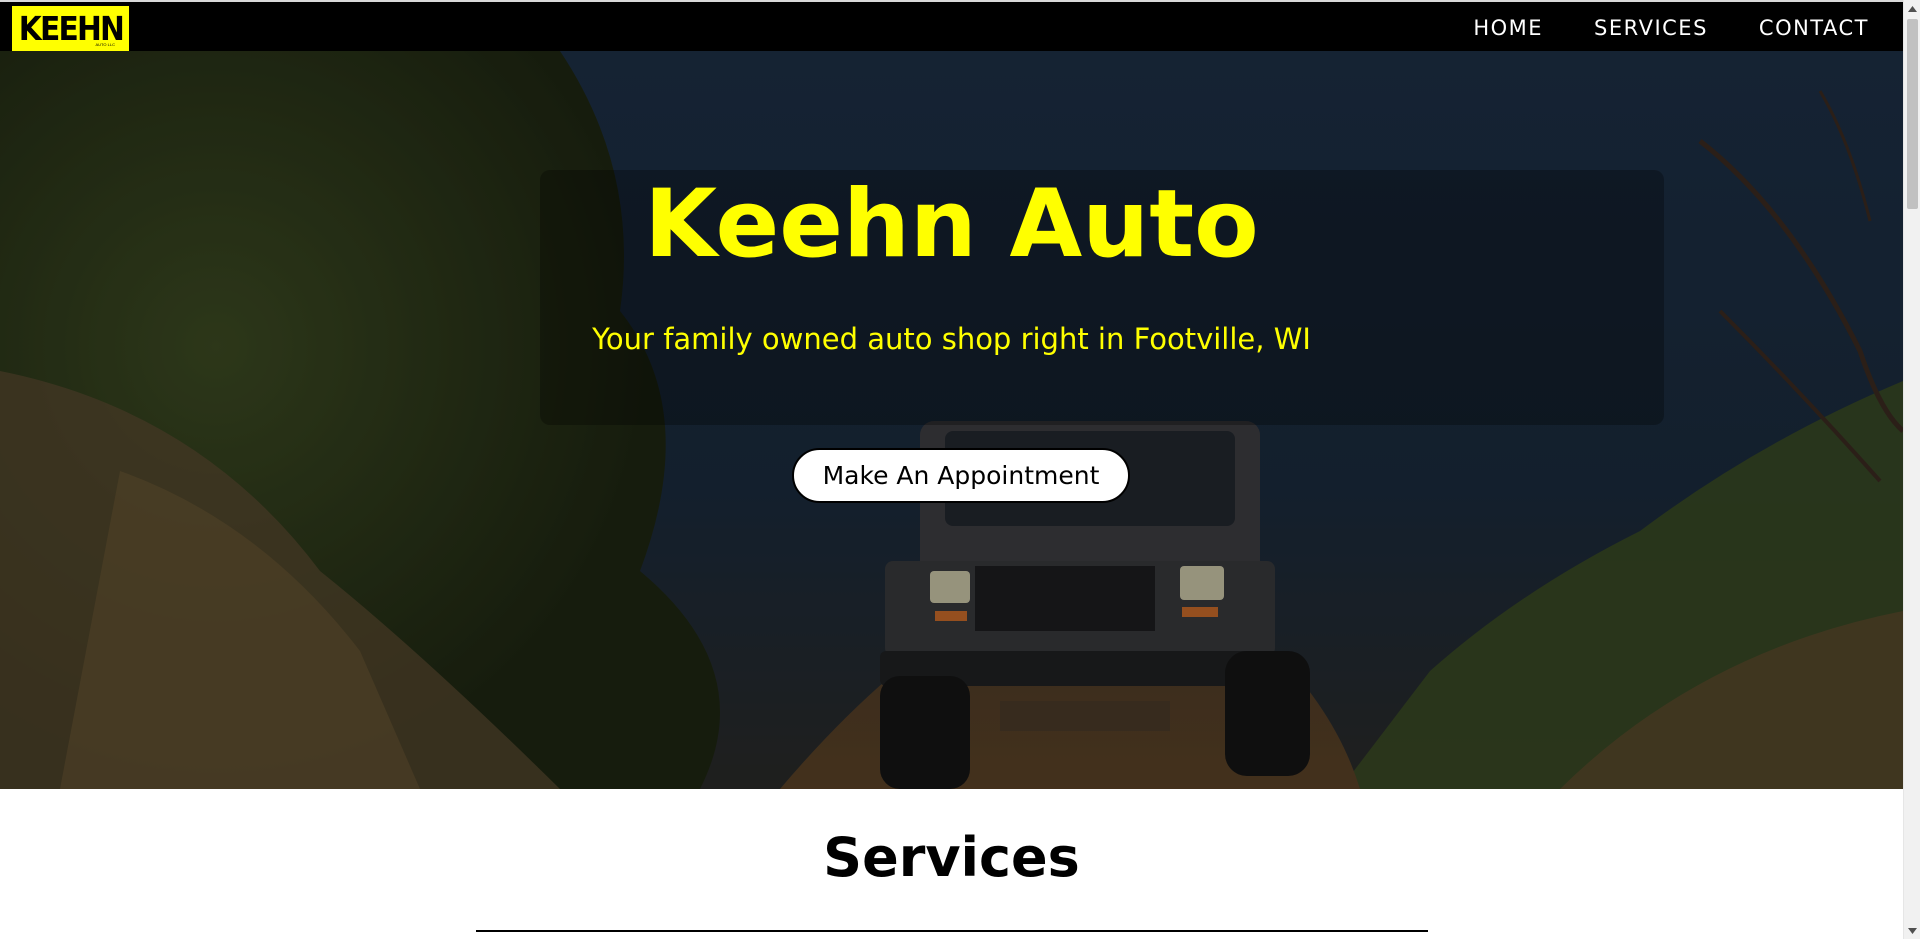 The width and height of the screenshot is (1920, 939). I want to click on logo-subtext: AUTO LLC, so click(105, 44).